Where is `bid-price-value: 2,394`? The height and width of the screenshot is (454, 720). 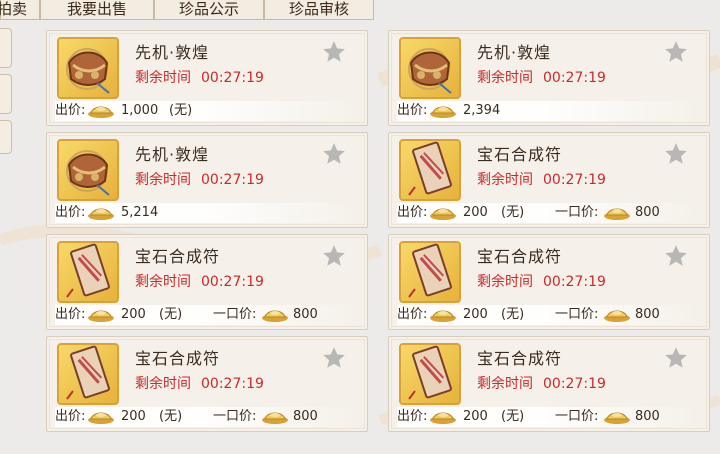 bid-price-value: 2,394 is located at coordinates (482, 110).